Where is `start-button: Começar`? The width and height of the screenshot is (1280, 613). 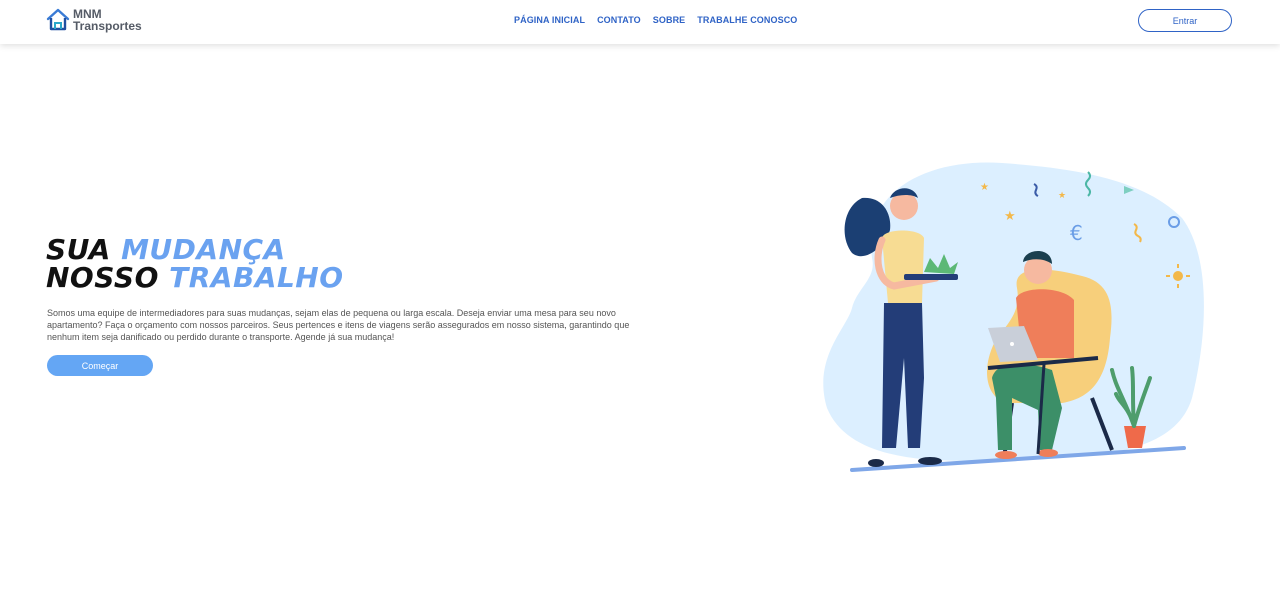 start-button: Começar is located at coordinates (100, 365).